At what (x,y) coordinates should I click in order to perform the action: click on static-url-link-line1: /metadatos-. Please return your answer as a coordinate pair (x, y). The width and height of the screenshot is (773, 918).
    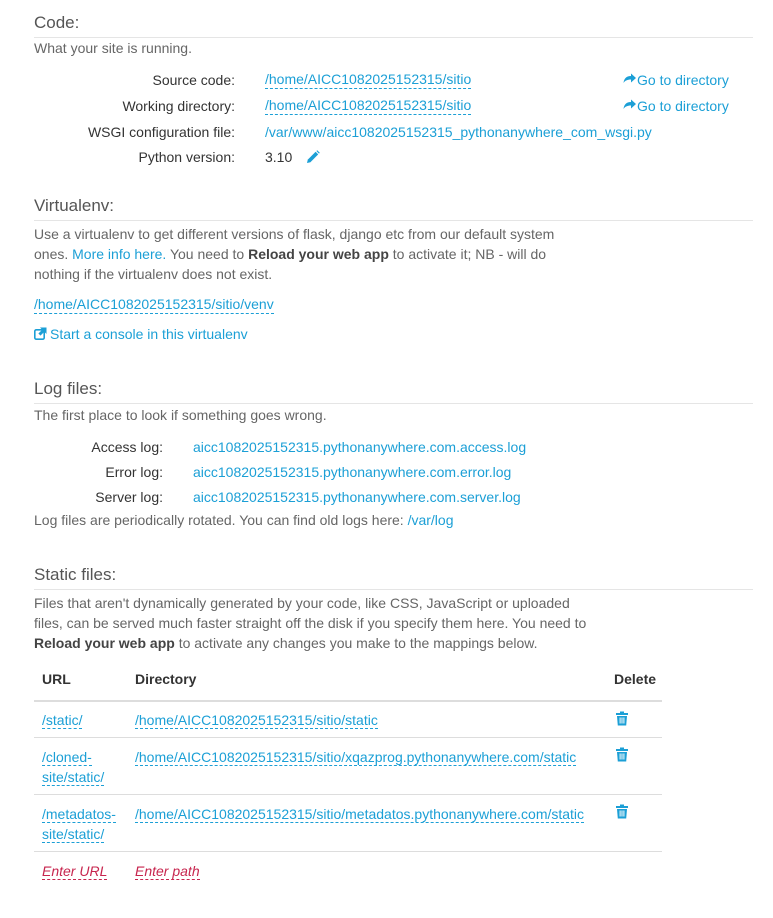
    Looking at the image, I should click on (79, 814).